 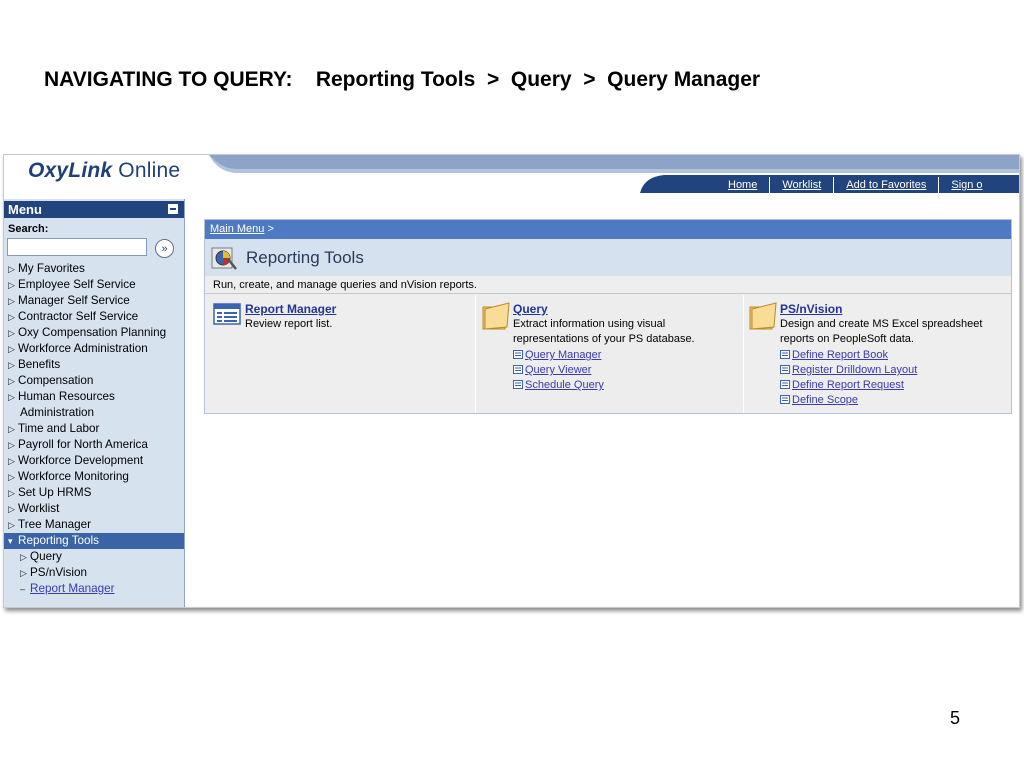 What do you see at coordinates (855, 370) in the screenshot?
I see `link-label: Register Drilldown Layout` at bounding box center [855, 370].